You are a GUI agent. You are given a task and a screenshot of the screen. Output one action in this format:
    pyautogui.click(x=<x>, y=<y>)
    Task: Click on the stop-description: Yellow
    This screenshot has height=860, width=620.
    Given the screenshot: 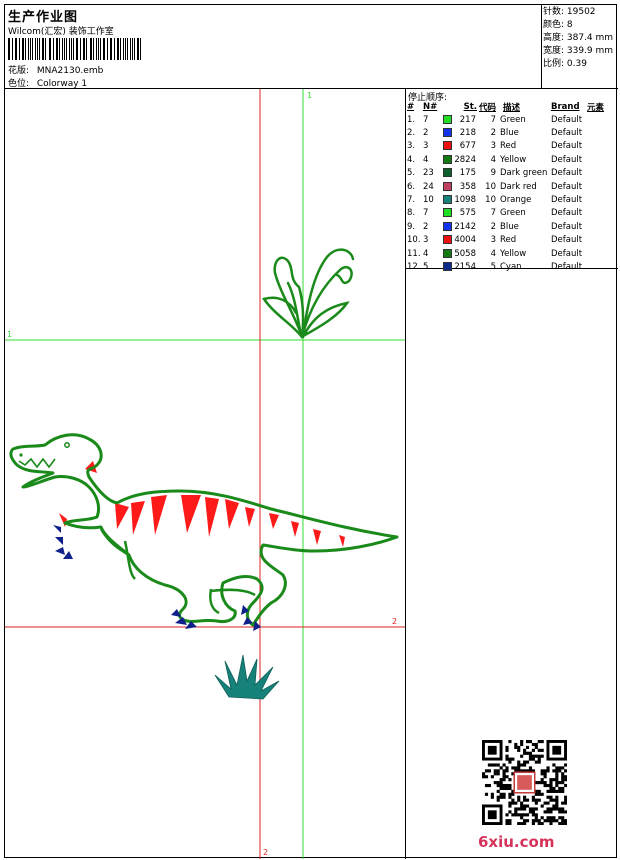 What is the action you would take?
    pyautogui.click(x=513, y=159)
    